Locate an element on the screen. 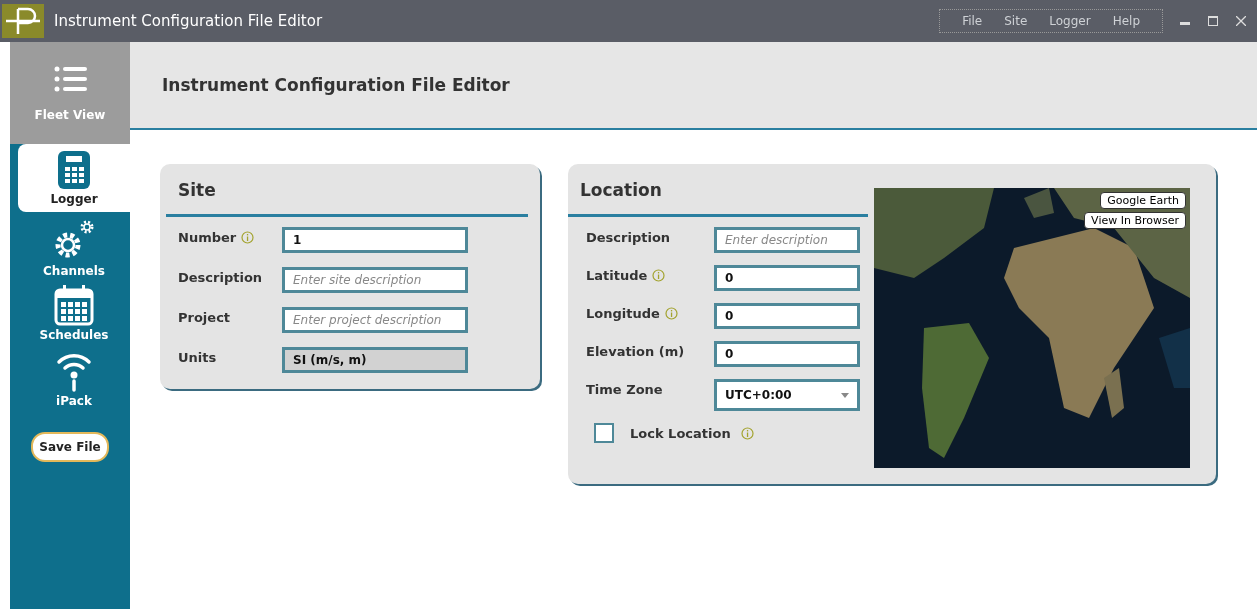  close-icon is located at coordinates (1241, 21).